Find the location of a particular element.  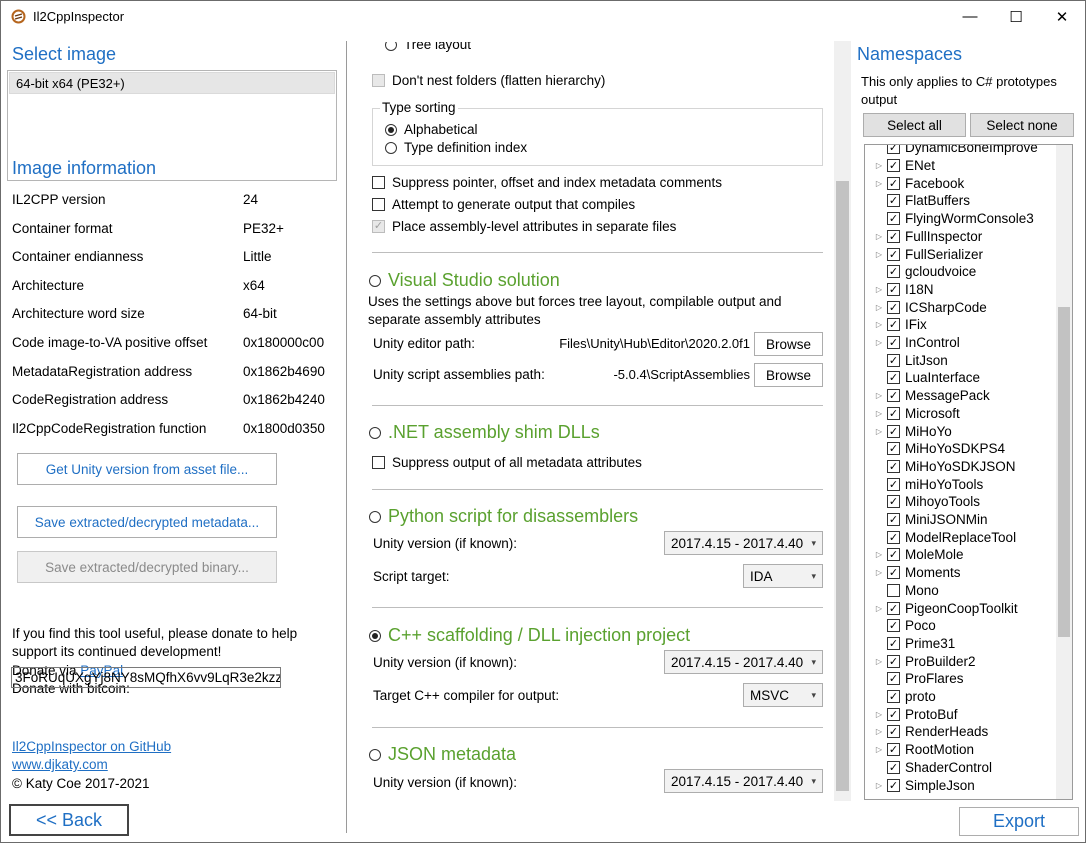

alphabetical-radio: Alphabetical is located at coordinates (431, 129).